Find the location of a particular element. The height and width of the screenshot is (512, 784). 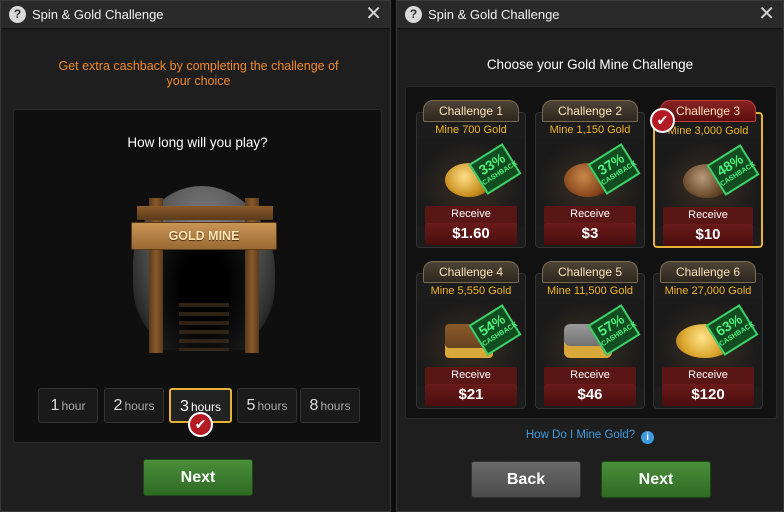

mine-beam is located at coordinates (205, 213).